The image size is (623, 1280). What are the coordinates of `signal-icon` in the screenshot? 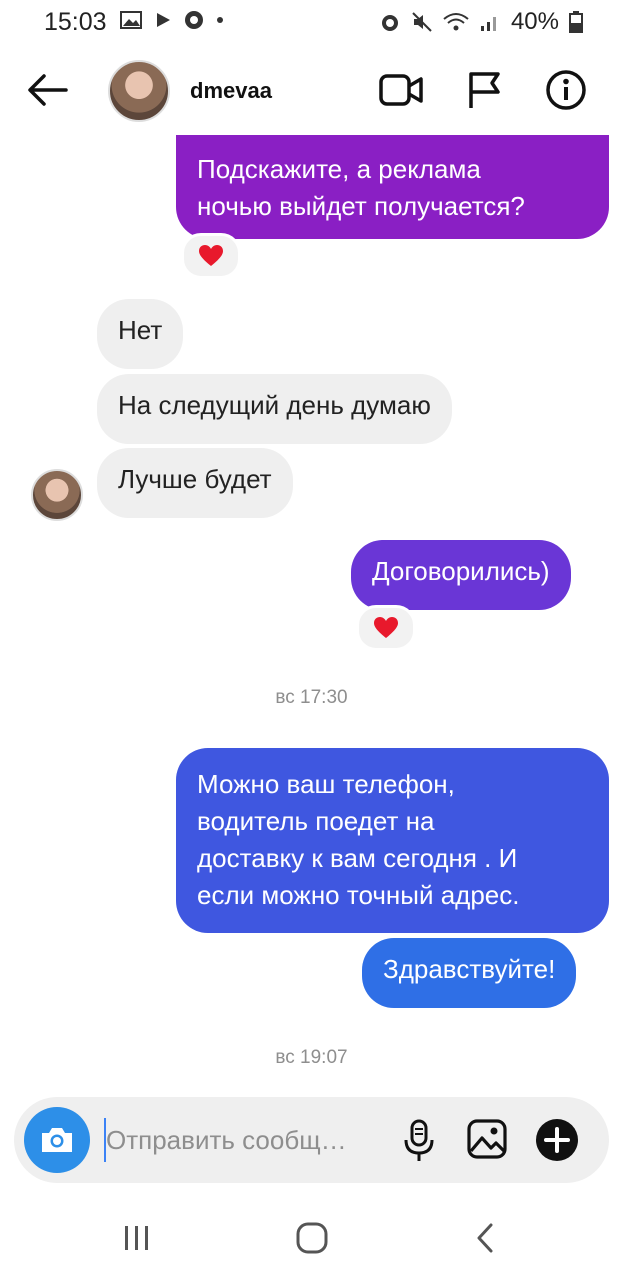 It's located at (488, 24).